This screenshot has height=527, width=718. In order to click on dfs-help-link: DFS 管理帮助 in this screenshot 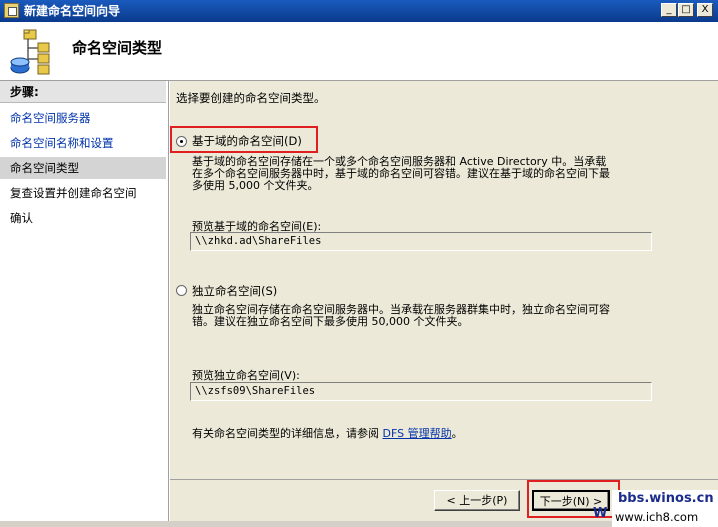, I will do `click(417, 433)`.